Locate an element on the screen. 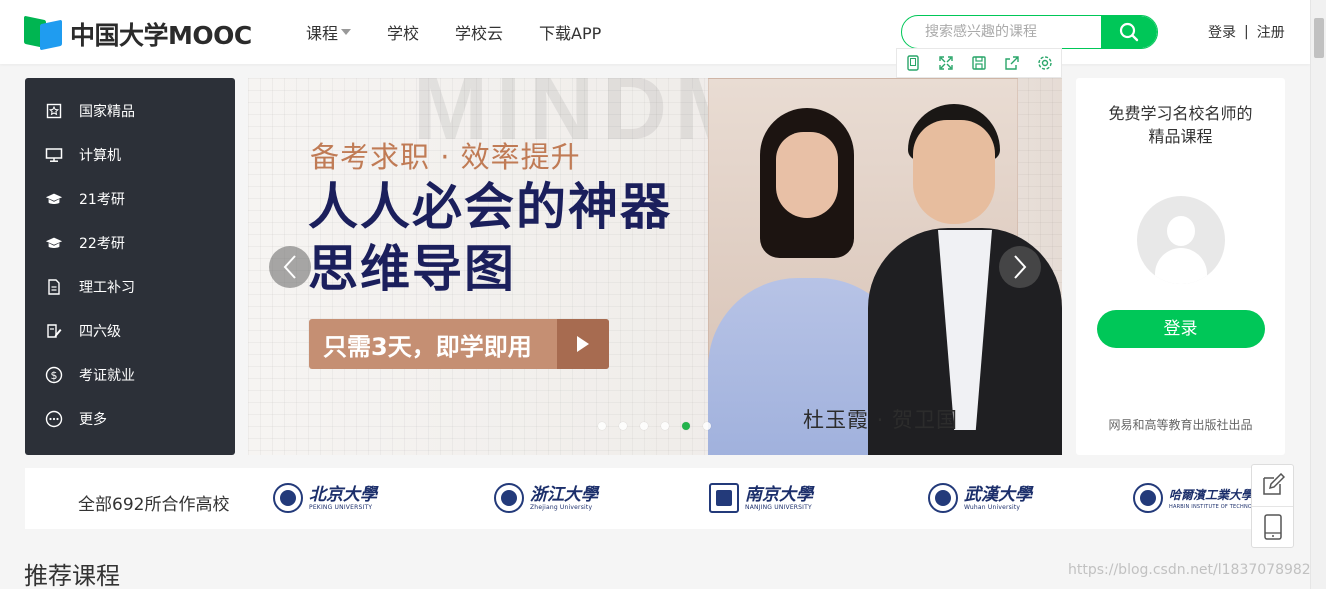  university-name-en: Zhejiang University is located at coordinates (561, 507).